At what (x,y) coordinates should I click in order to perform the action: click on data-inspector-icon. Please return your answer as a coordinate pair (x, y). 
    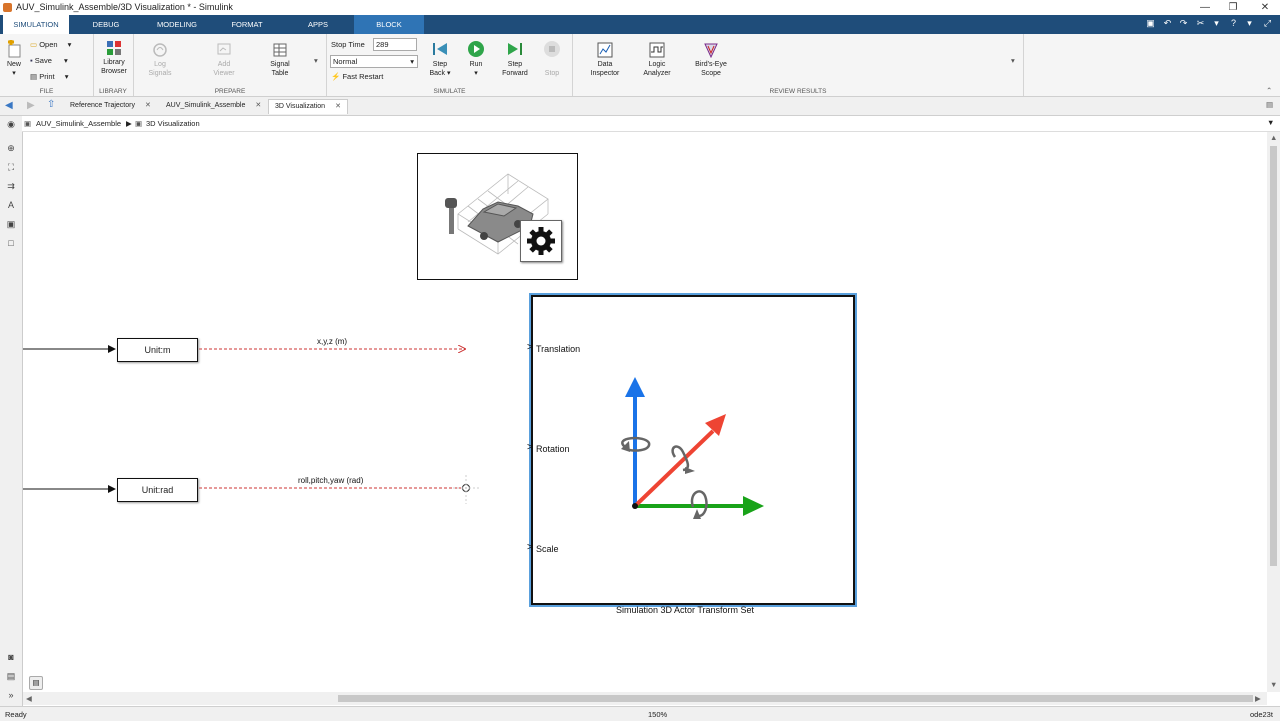
    Looking at the image, I should click on (605, 50).